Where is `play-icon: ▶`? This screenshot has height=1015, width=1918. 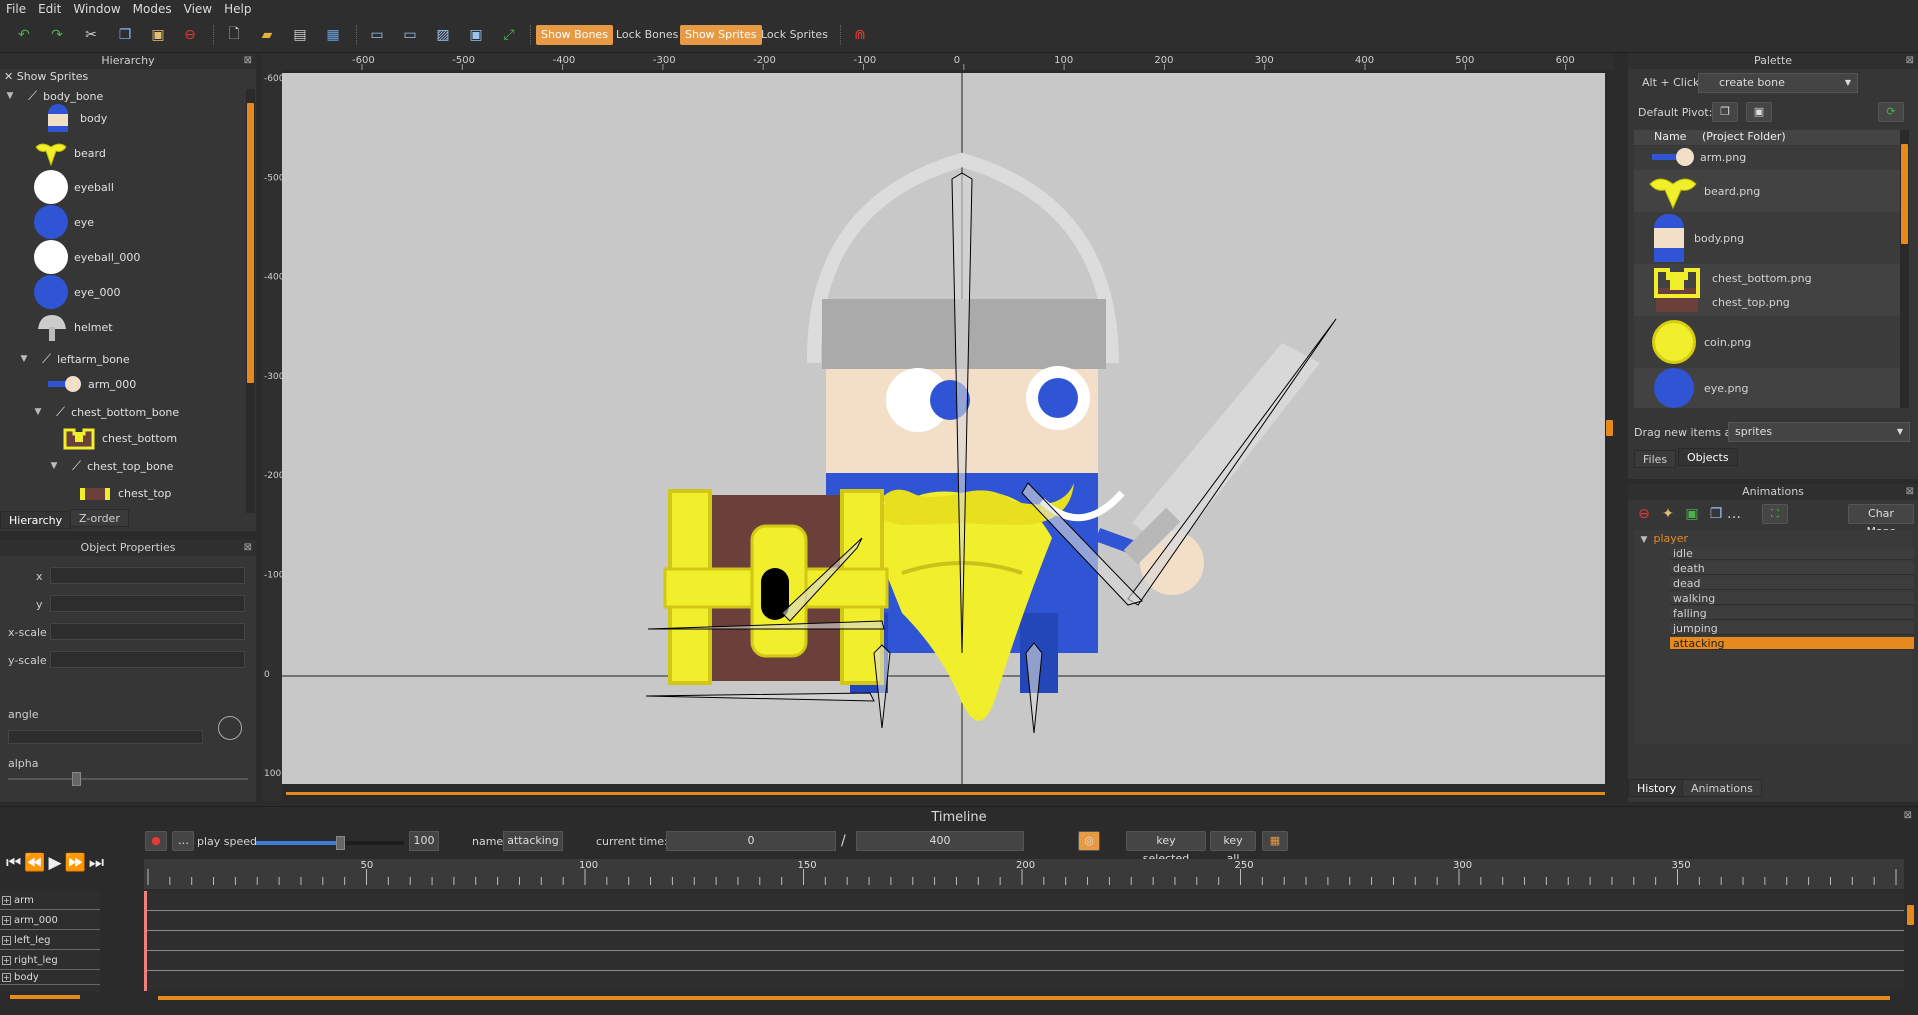
play-icon: ▶ is located at coordinates (56, 863).